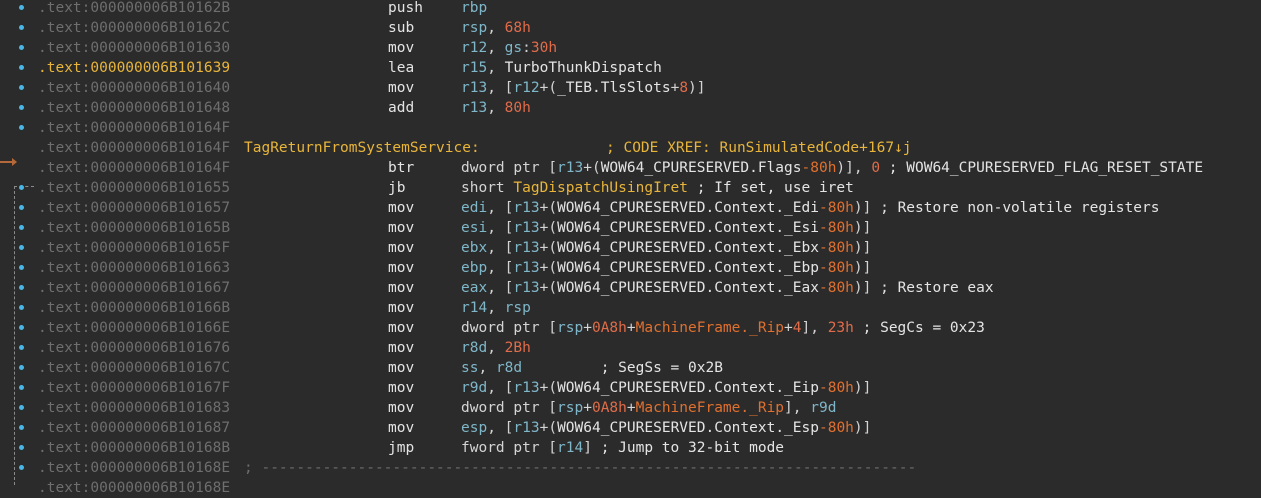 The height and width of the screenshot is (498, 1261). What do you see at coordinates (474, 68) in the screenshot?
I see `register-token: r15` at bounding box center [474, 68].